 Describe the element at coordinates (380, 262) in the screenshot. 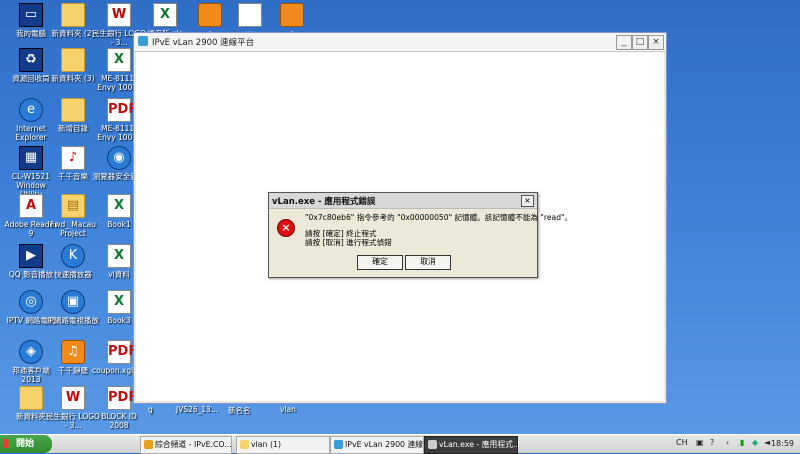

I see `ok-button: 確定` at that location.